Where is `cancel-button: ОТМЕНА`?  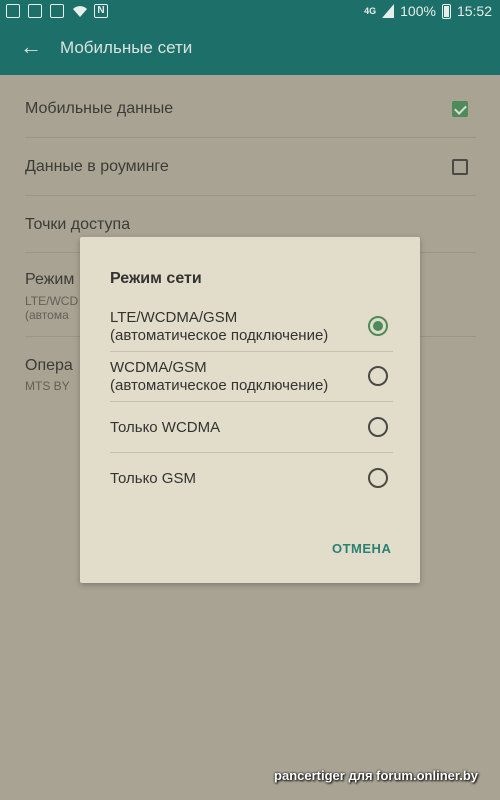
cancel-button: ОТМЕНА is located at coordinates (361, 548).